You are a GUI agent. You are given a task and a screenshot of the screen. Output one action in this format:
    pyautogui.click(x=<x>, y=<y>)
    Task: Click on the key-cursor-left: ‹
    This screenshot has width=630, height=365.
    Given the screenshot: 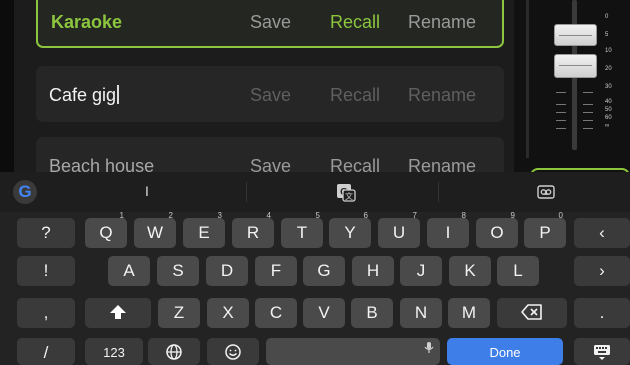 What is the action you would take?
    pyautogui.click(x=602, y=233)
    